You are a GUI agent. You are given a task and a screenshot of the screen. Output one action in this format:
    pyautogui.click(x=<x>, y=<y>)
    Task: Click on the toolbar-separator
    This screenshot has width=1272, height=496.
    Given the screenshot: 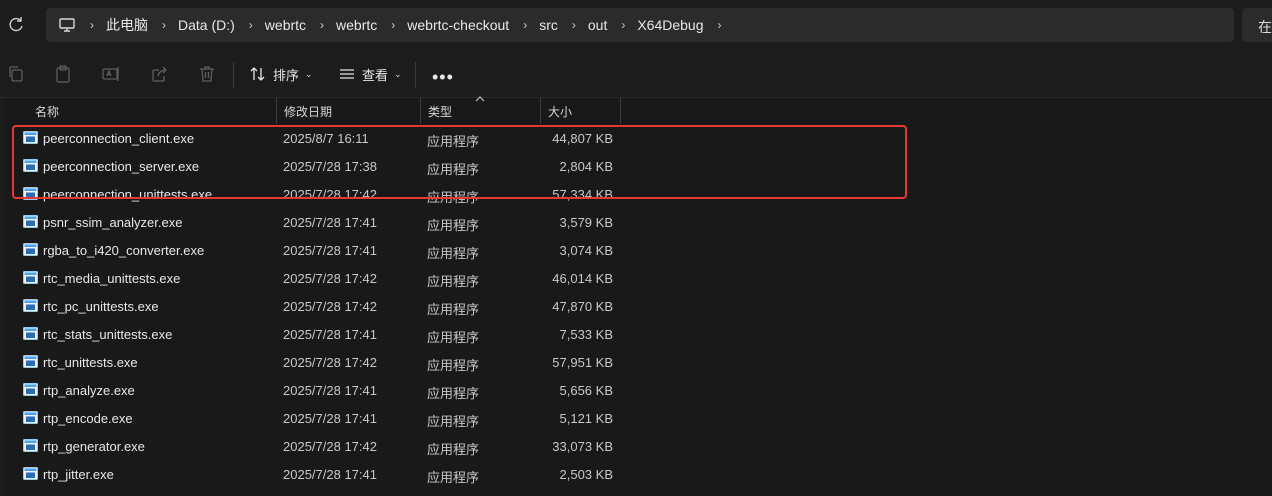 What is the action you would take?
    pyautogui.click(x=415, y=75)
    